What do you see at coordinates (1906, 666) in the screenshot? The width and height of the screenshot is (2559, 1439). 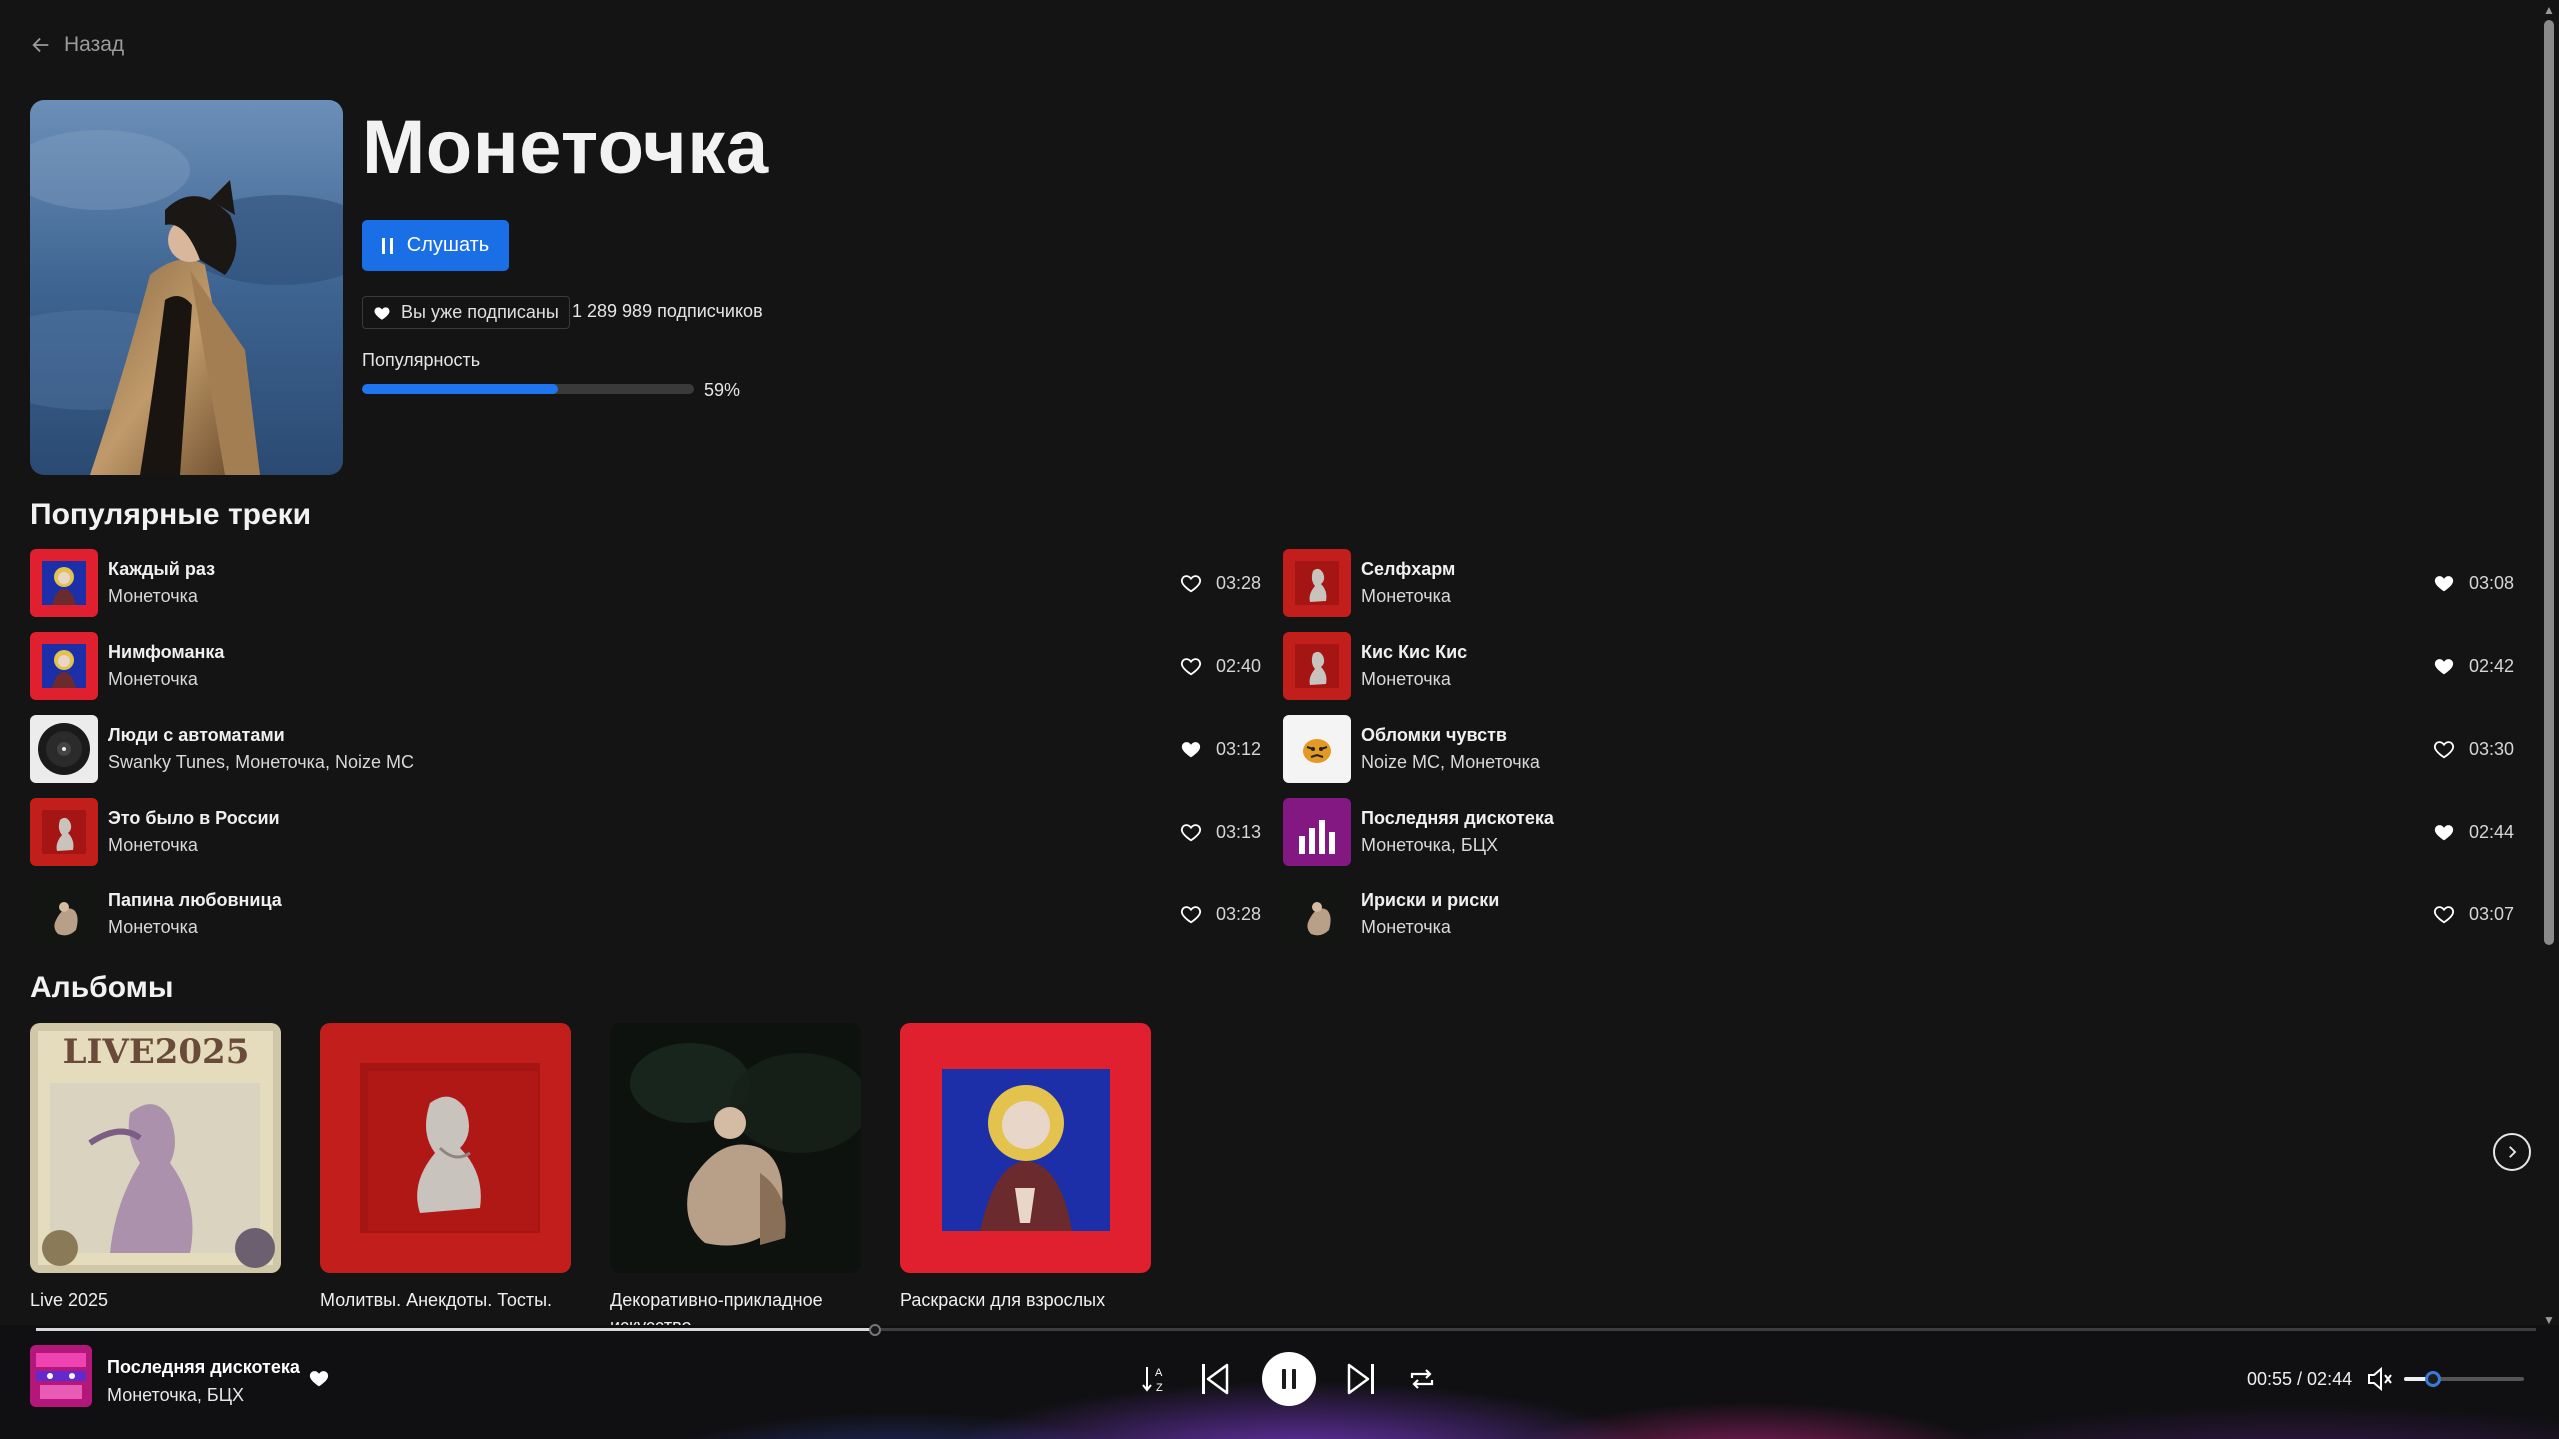 I see `track-row: Кис Кис Кис Монеточка 02:42` at bounding box center [1906, 666].